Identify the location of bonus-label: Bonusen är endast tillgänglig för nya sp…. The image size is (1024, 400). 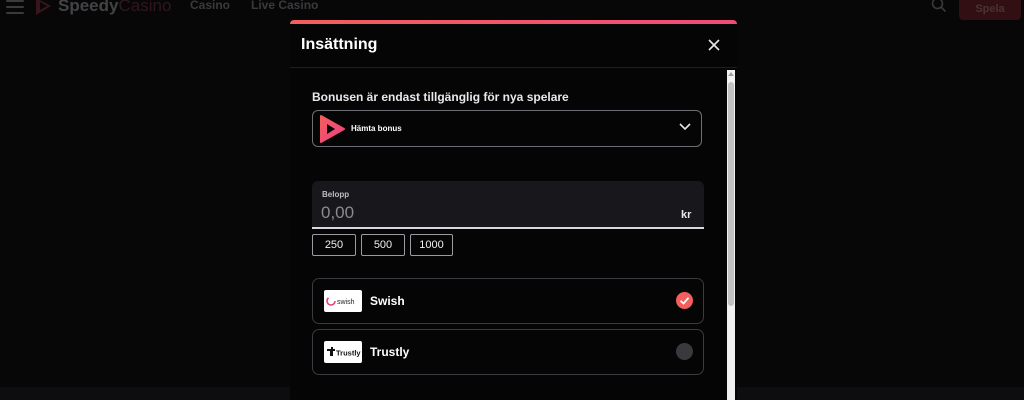
(440, 97).